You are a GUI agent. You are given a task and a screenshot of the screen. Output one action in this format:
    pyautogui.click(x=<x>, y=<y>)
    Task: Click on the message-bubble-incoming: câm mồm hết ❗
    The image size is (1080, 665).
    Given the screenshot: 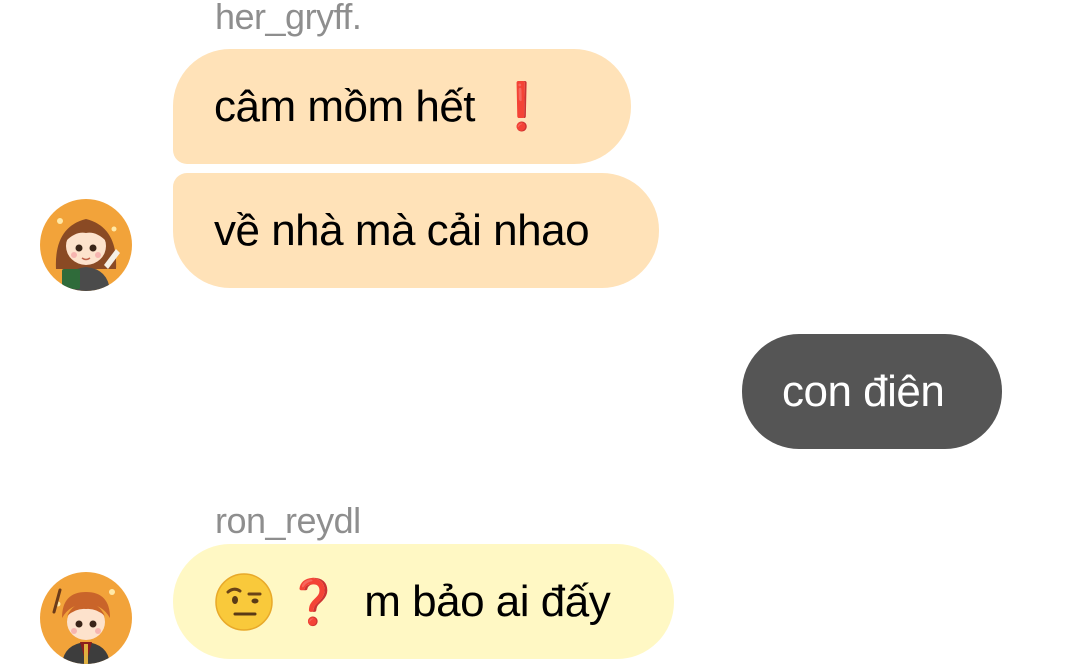 What is the action you would take?
    pyautogui.click(x=402, y=106)
    